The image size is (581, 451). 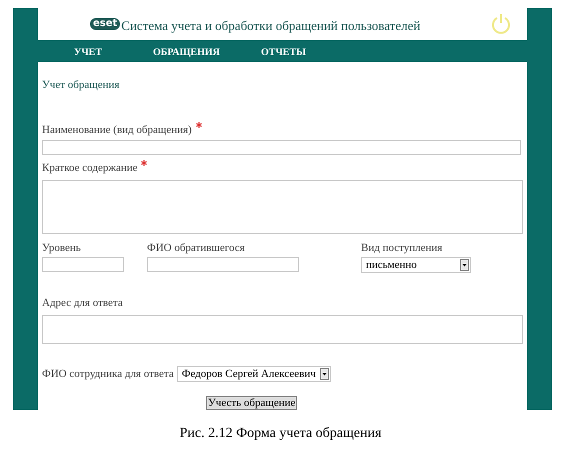 What do you see at coordinates (283, 52) in the screenshot?
I see `nav-link: ОТЧЕТЫ` at bounding box center [283, 52].